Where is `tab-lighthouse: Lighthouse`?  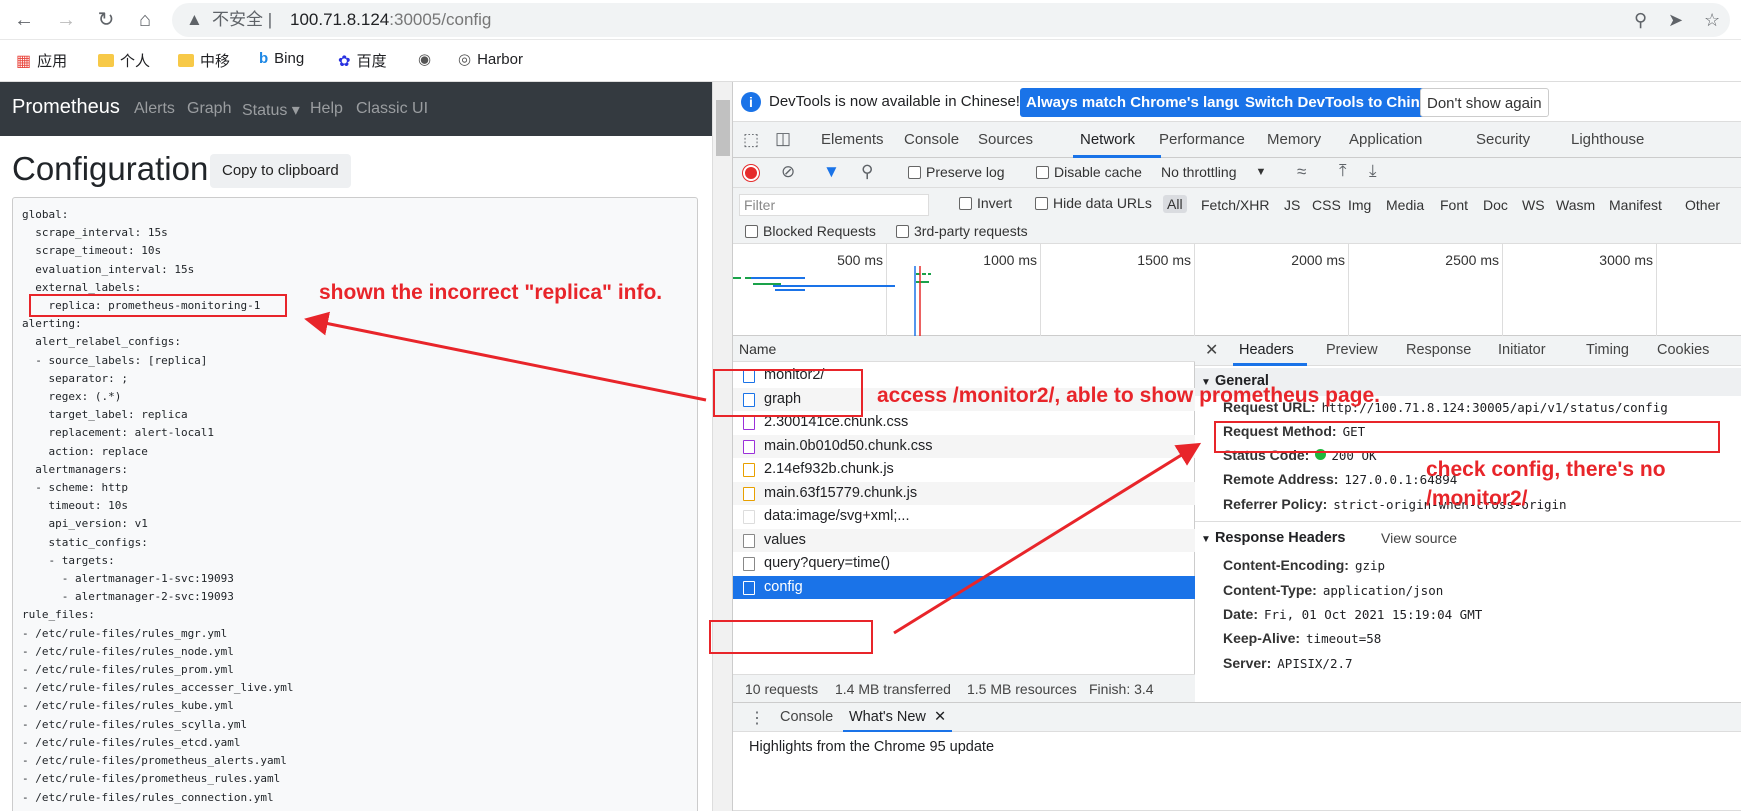
tab-lighthouse: Lighthouse is located at coordinates (1607, 139).